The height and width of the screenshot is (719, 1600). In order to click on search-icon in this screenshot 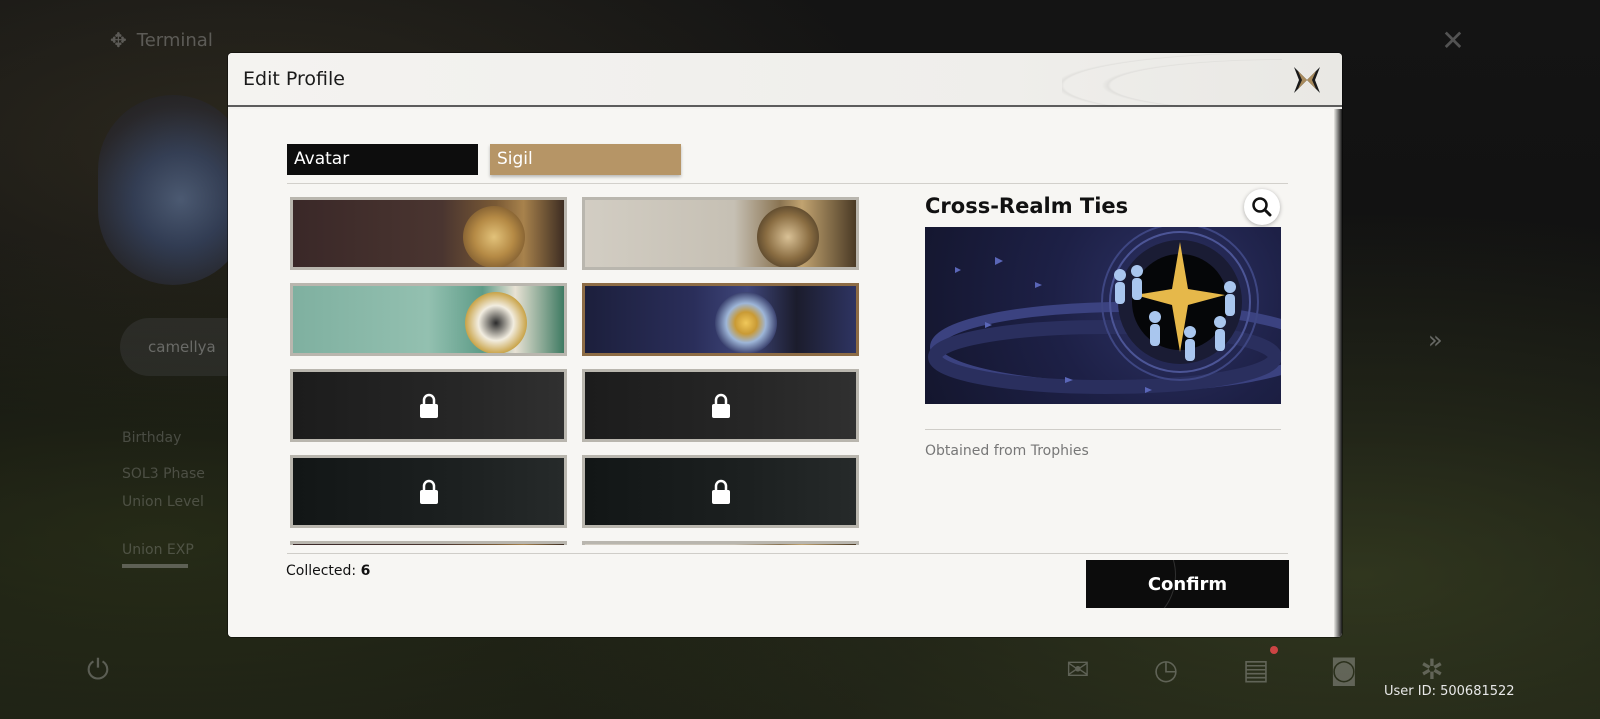, I will do `click(1262, 207)`.